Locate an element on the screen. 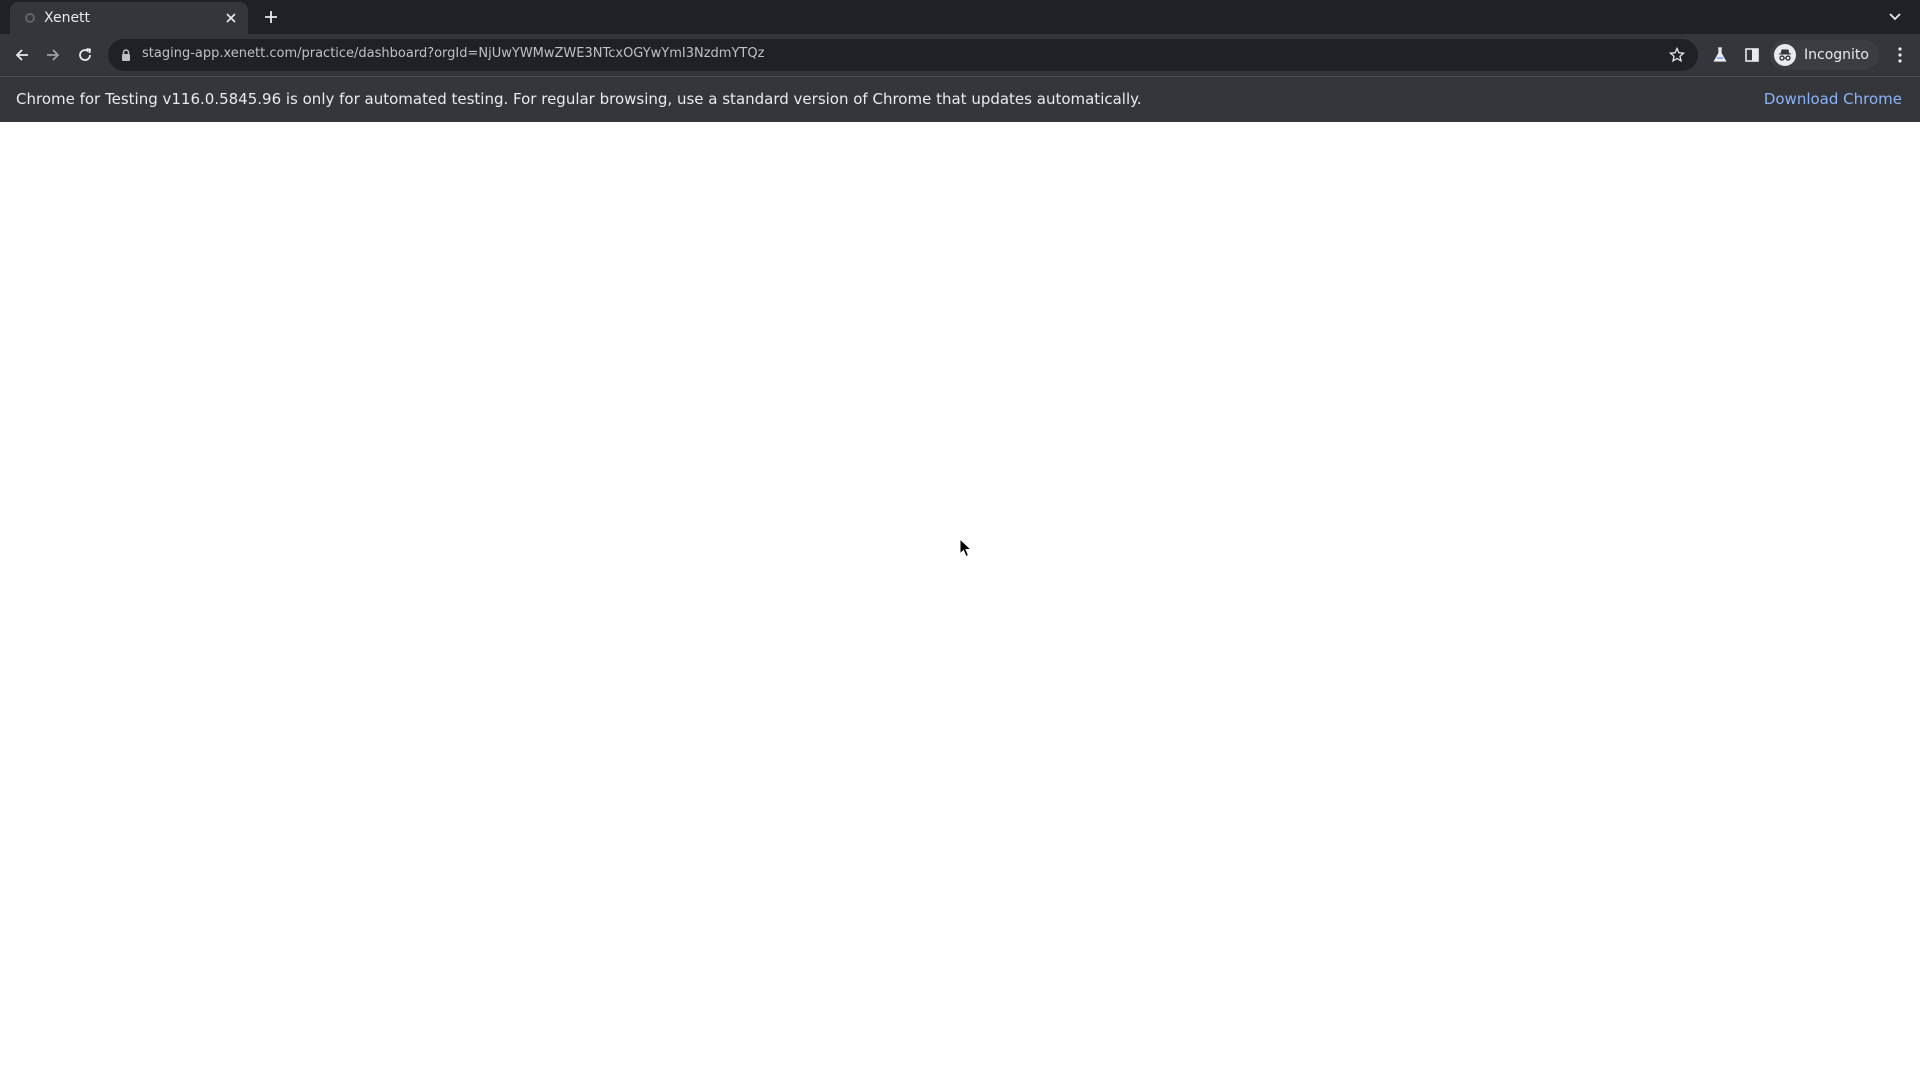 Image resolution: width=1920 pixels, height=1080 pixels. browser-menu-button is located at coordinates (1900, 55).